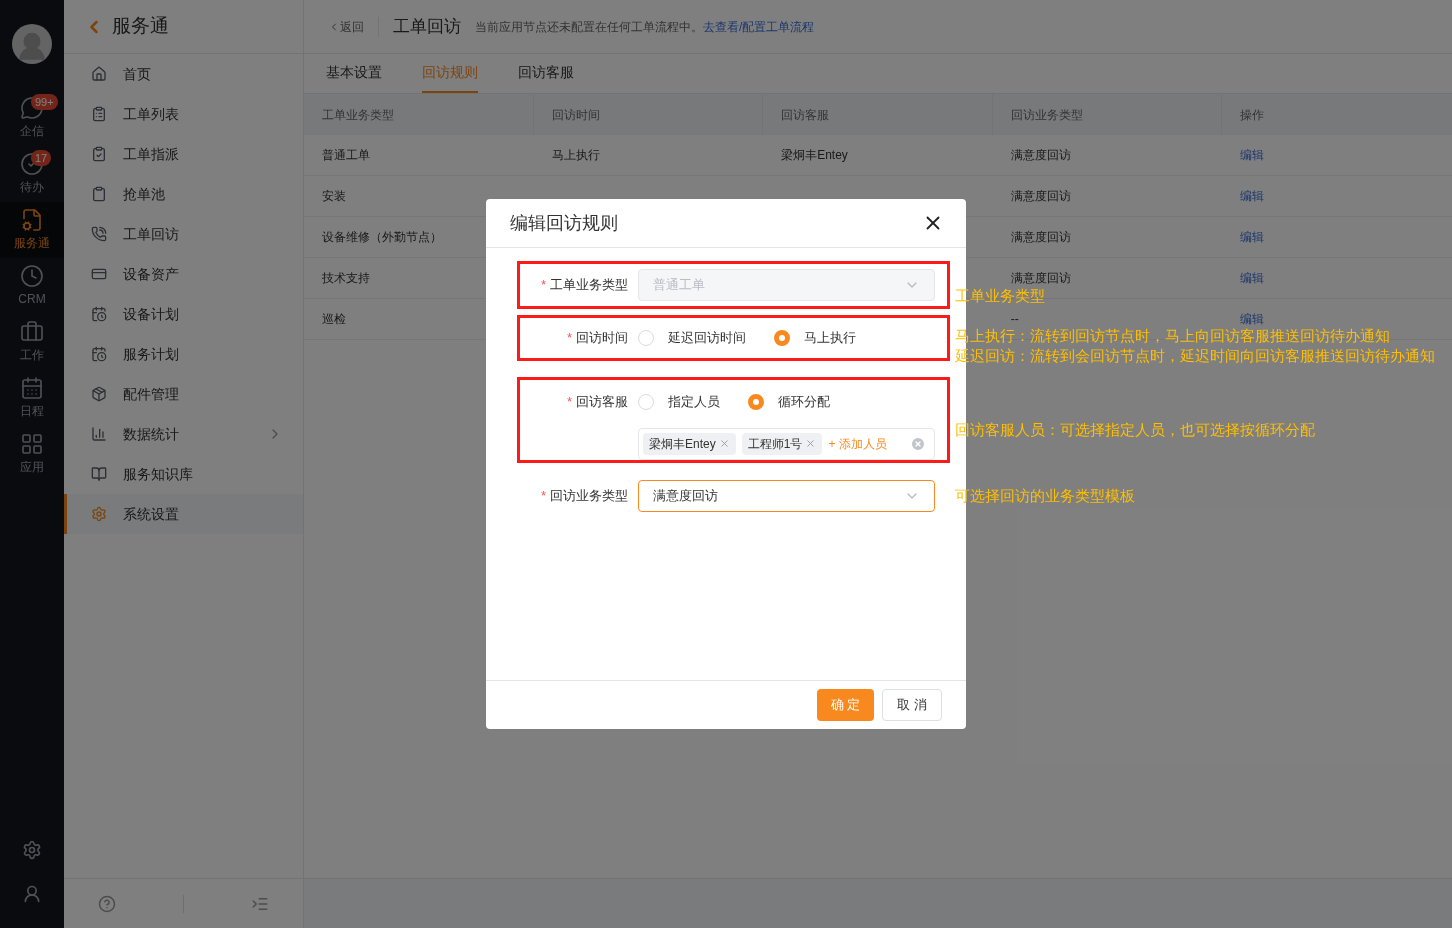 Image resolution: width=1452 pixels, height=928 pixels. Describe the element at coordinates (814, 155) in the screenshot. I see `table-cell-text: 梁炯丰Entey` at that location.